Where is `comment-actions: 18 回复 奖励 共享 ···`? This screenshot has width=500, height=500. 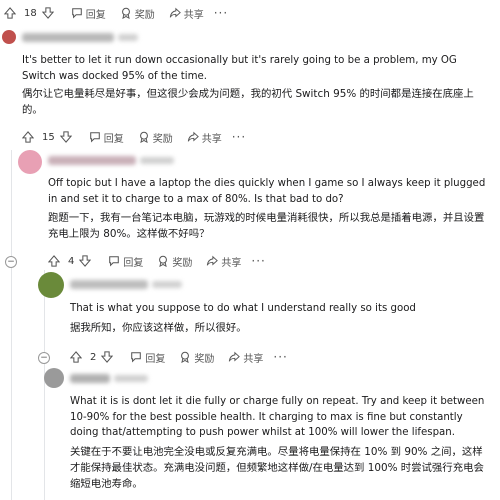
comment-actions: 18 回复 奖励 共享 ··· is located at coordinates (116, 13).